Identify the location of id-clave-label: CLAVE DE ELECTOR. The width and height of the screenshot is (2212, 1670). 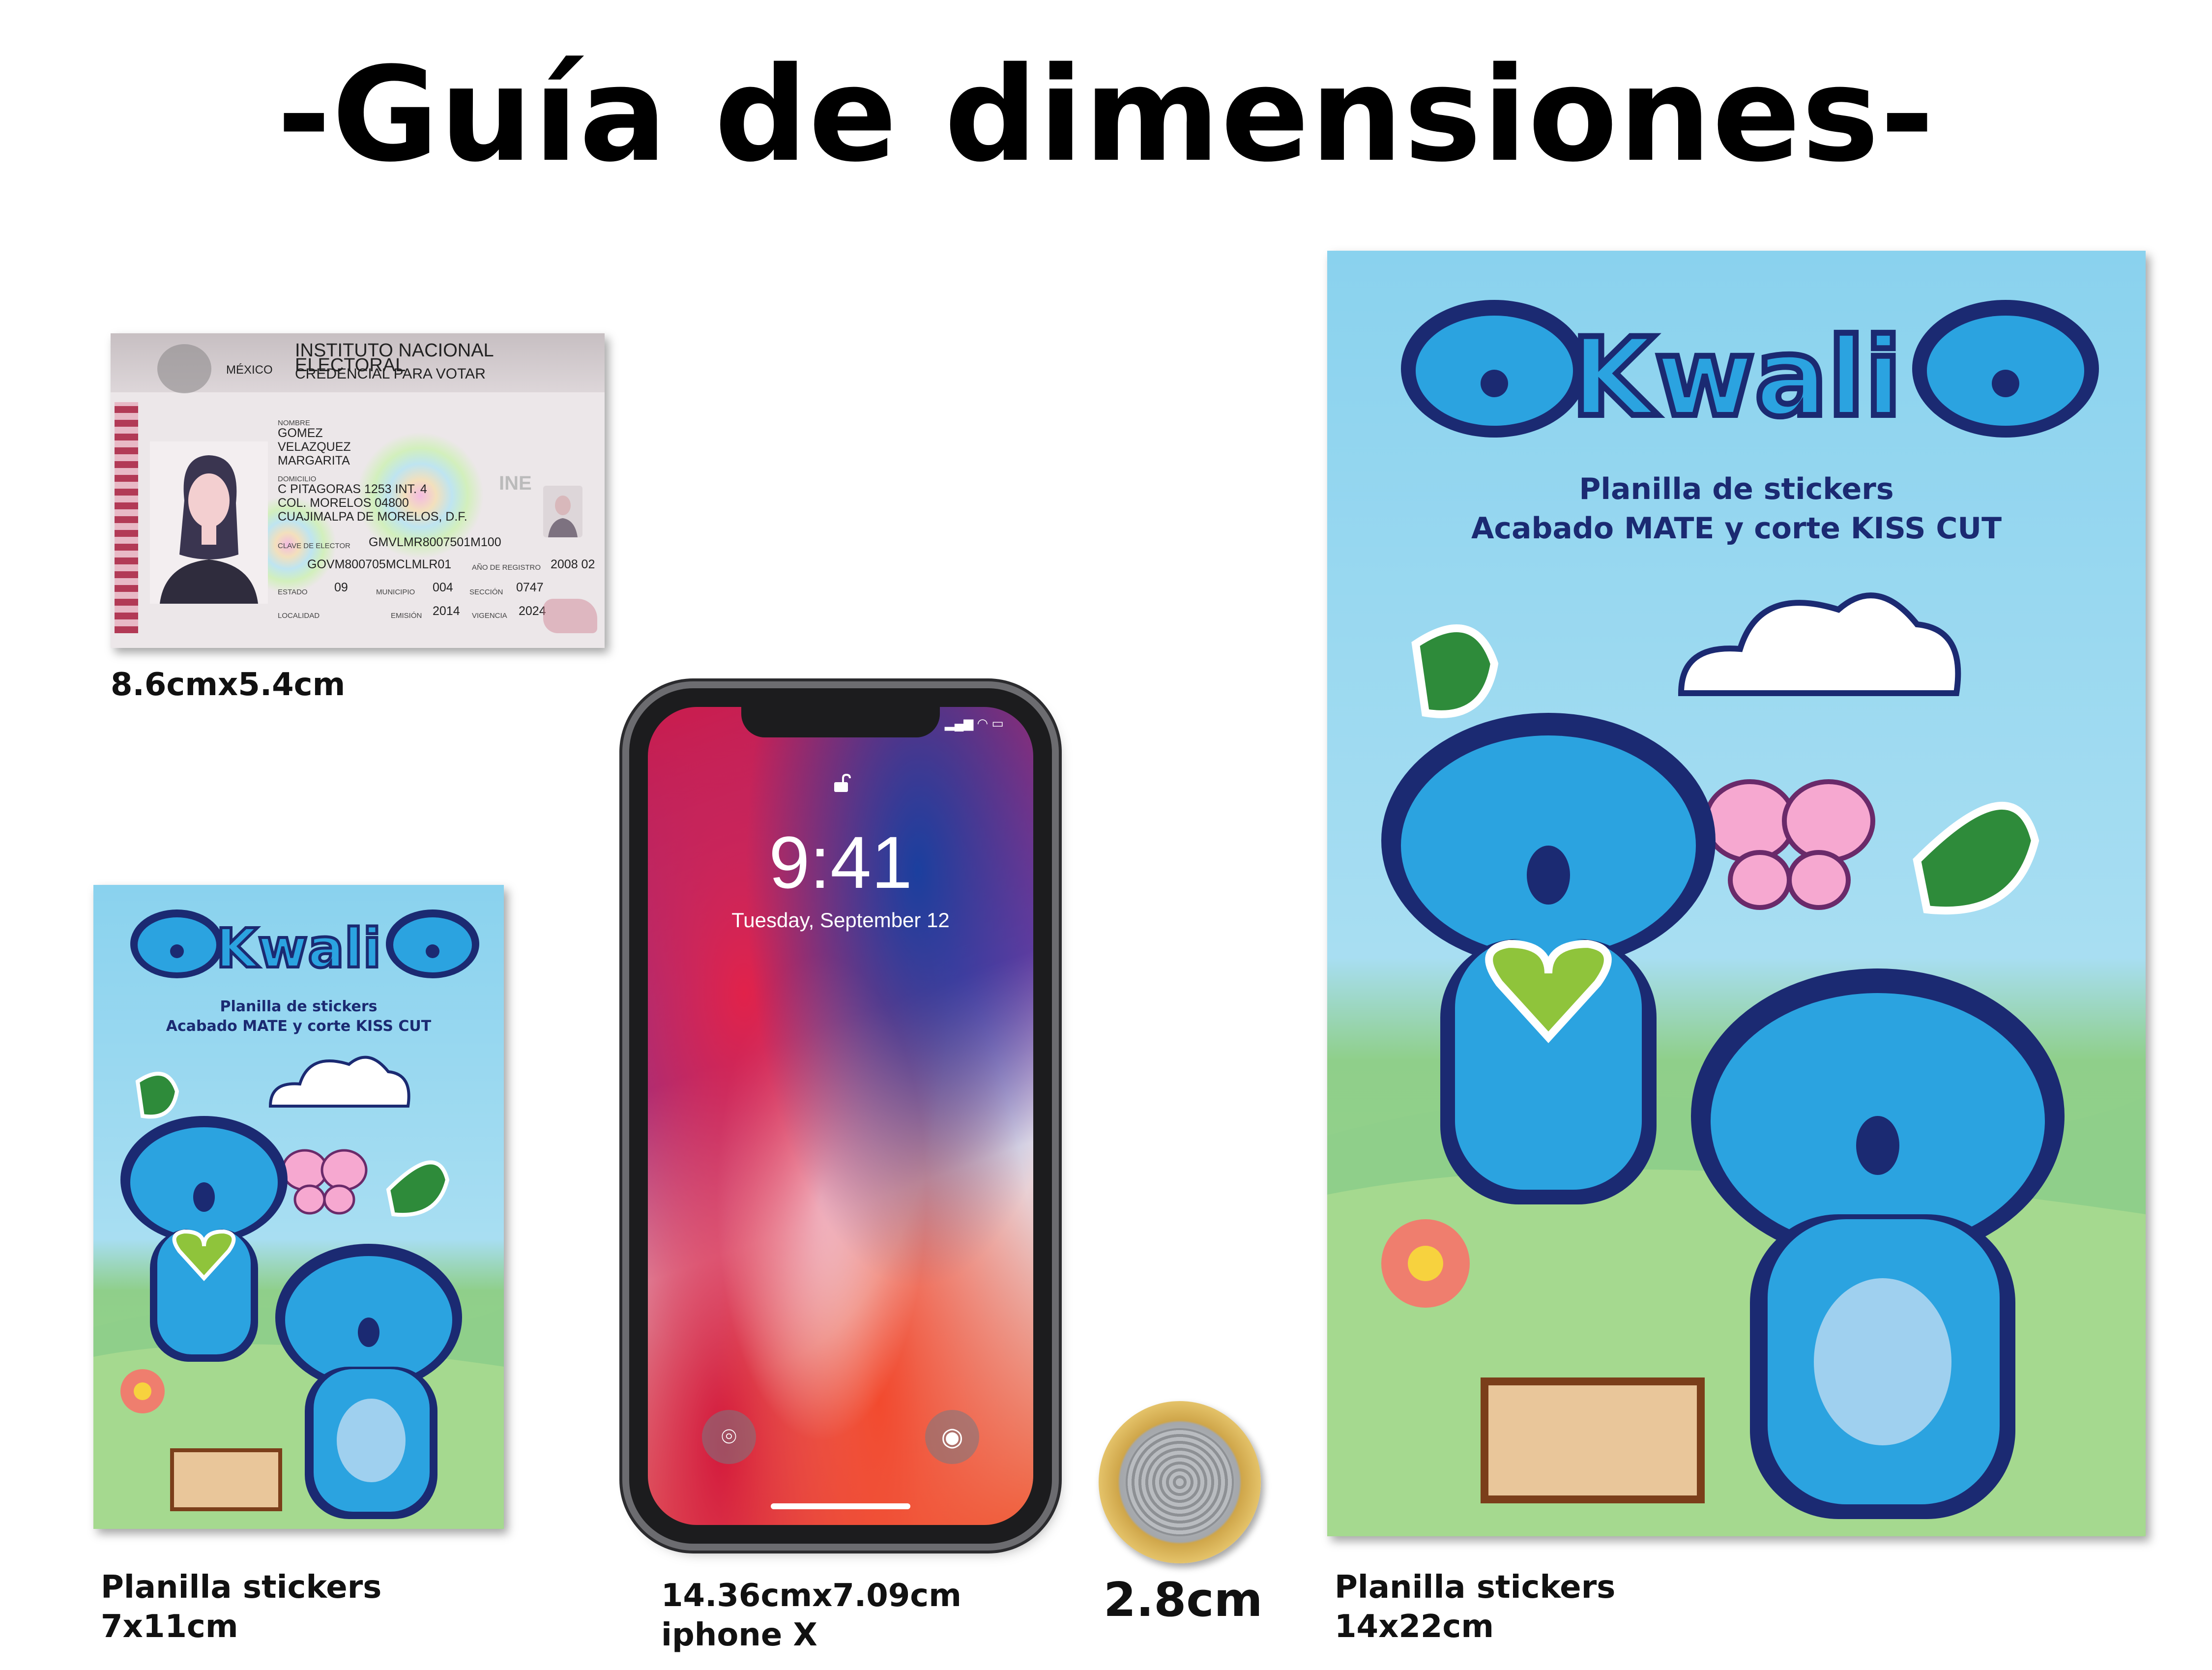
(314, 546).